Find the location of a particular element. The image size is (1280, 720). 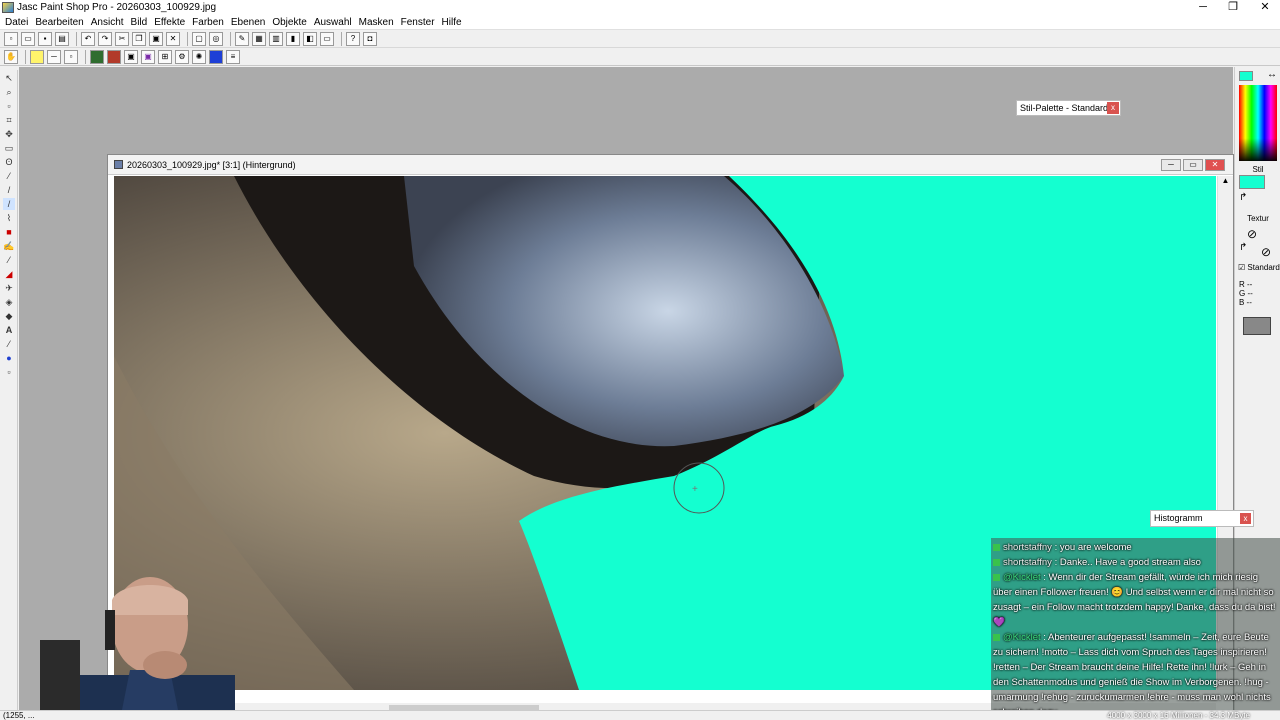

selection-tool-icon: ▭ is located at coordinates (9, 148).